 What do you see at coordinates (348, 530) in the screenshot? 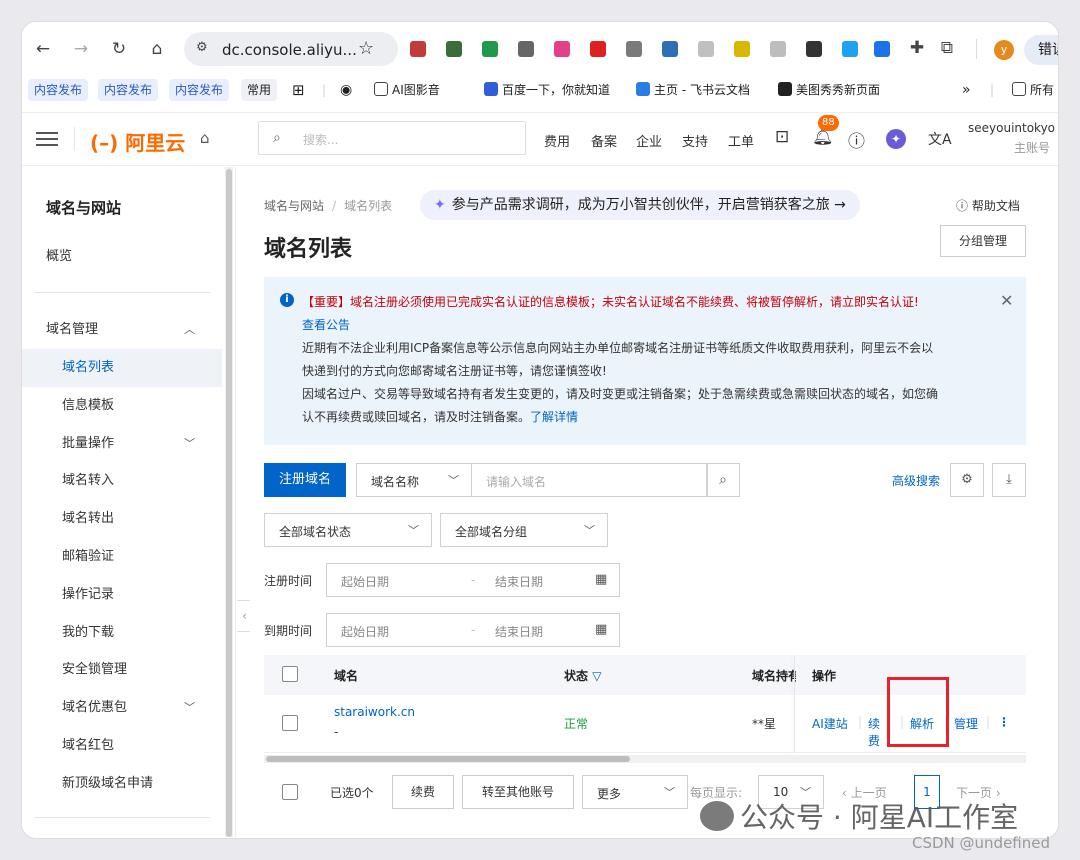
I see `domain-status-select: 全部域名状态 ﹀` at bounding box center [348, 530].